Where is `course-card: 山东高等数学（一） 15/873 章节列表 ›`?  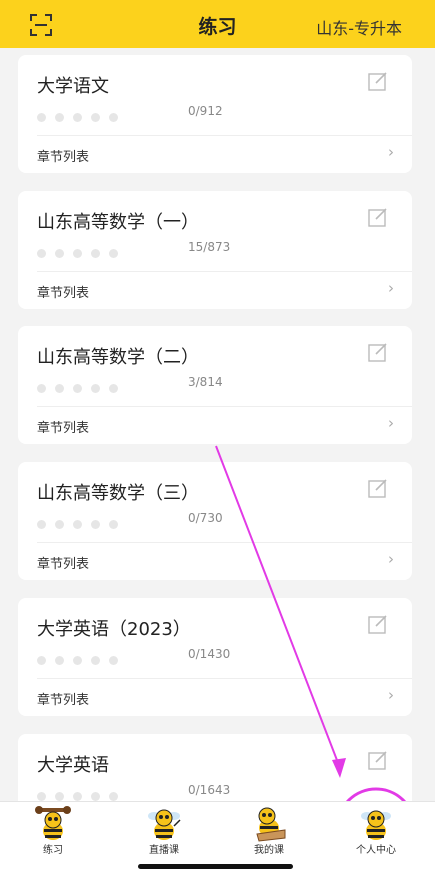
course-card: 山东高等数学（一） 15/873 章节列表 › is located at coordinates (215, 250).